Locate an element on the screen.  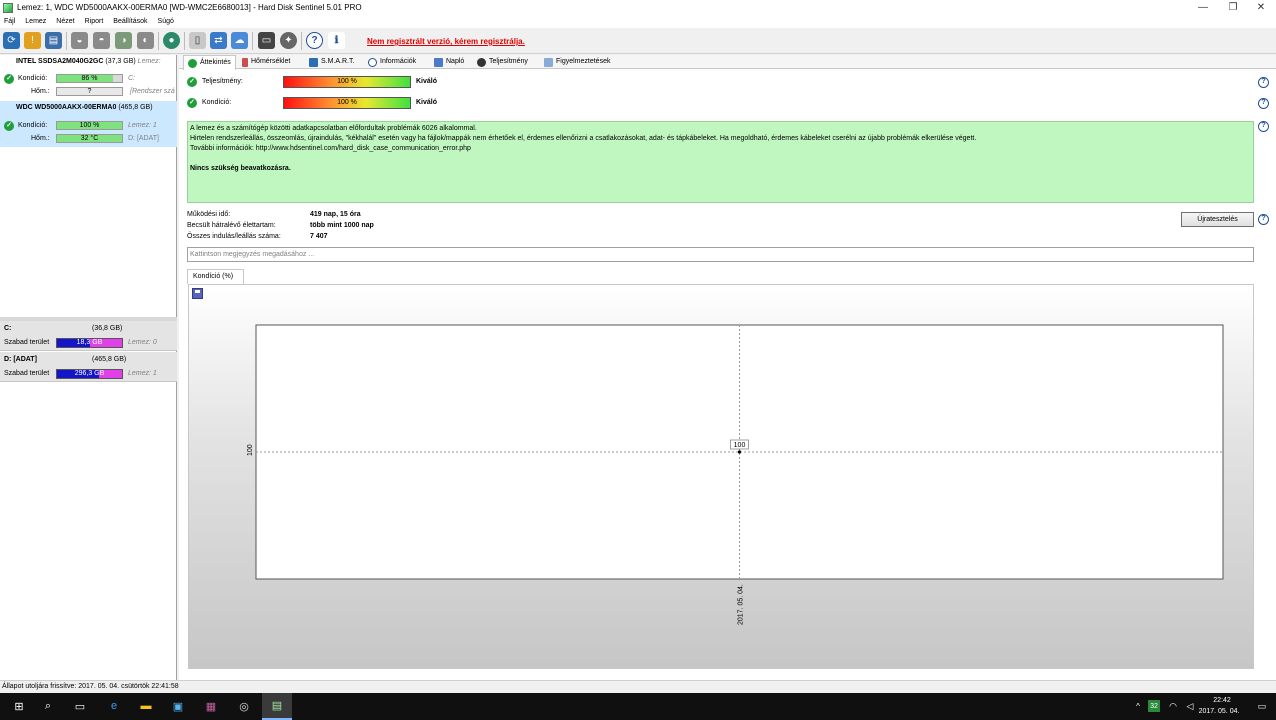
alert-disk-icon: ! is located at coordinates (32, 40).